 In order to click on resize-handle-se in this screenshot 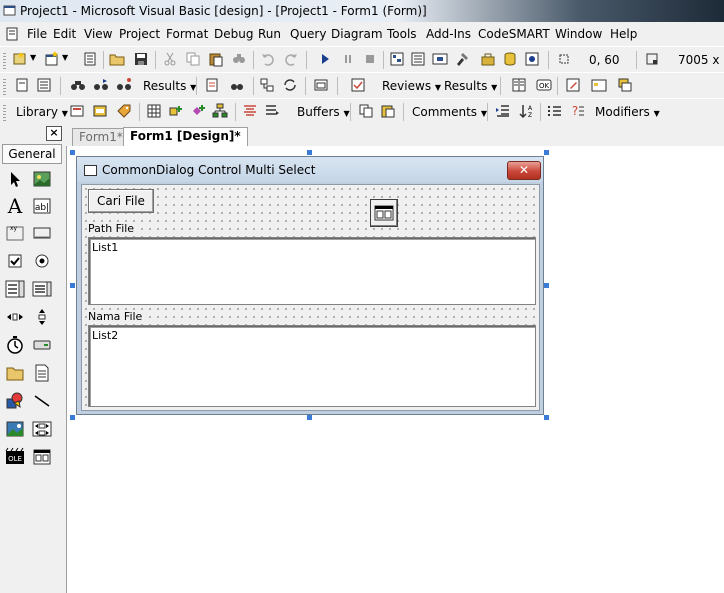, I will do `click(546, 417)`.